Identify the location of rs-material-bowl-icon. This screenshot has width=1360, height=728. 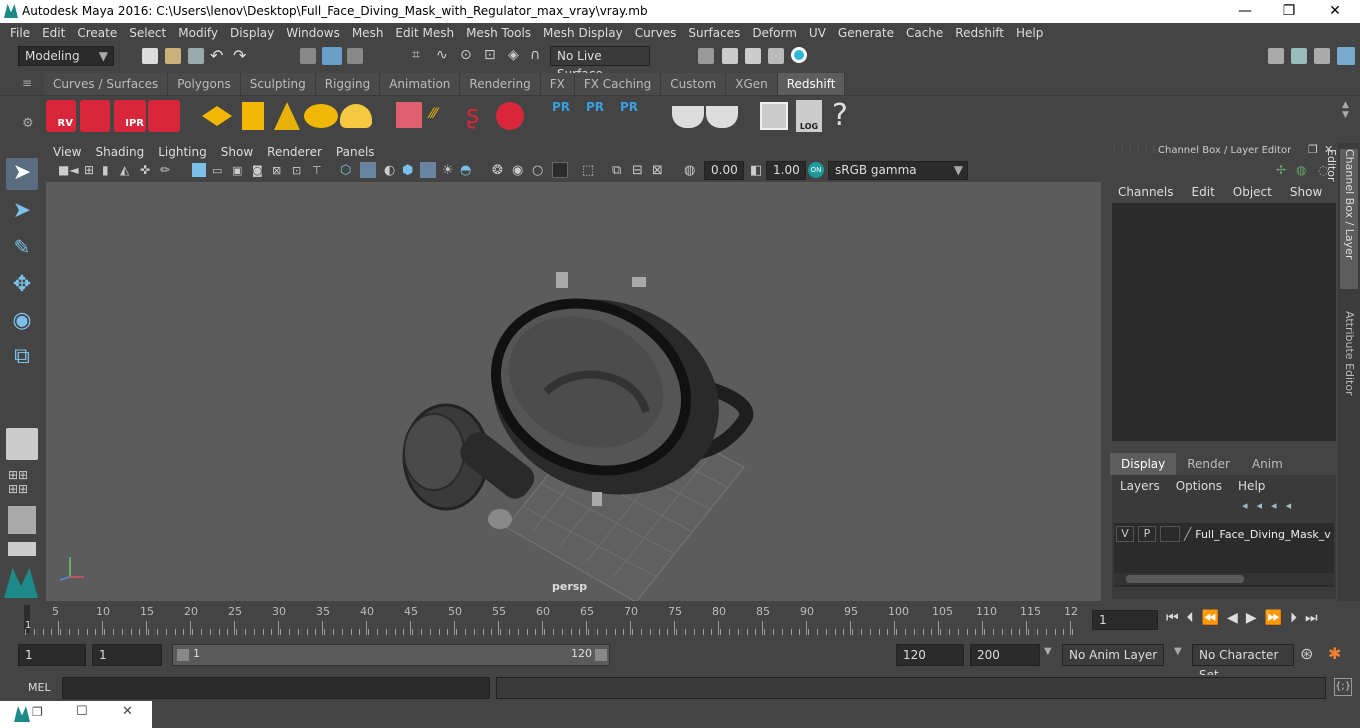
(688, 117).